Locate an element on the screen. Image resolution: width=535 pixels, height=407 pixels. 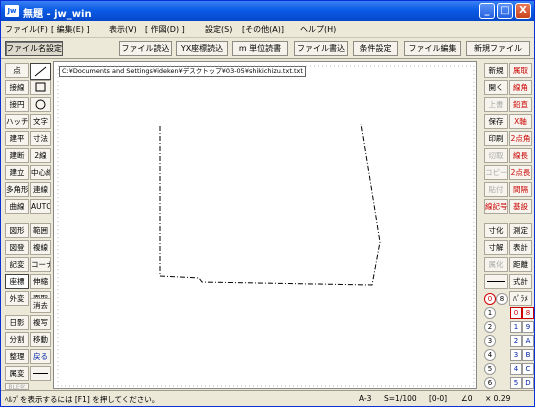
tool-divide: 分割 is located at coordinates (17, 339).